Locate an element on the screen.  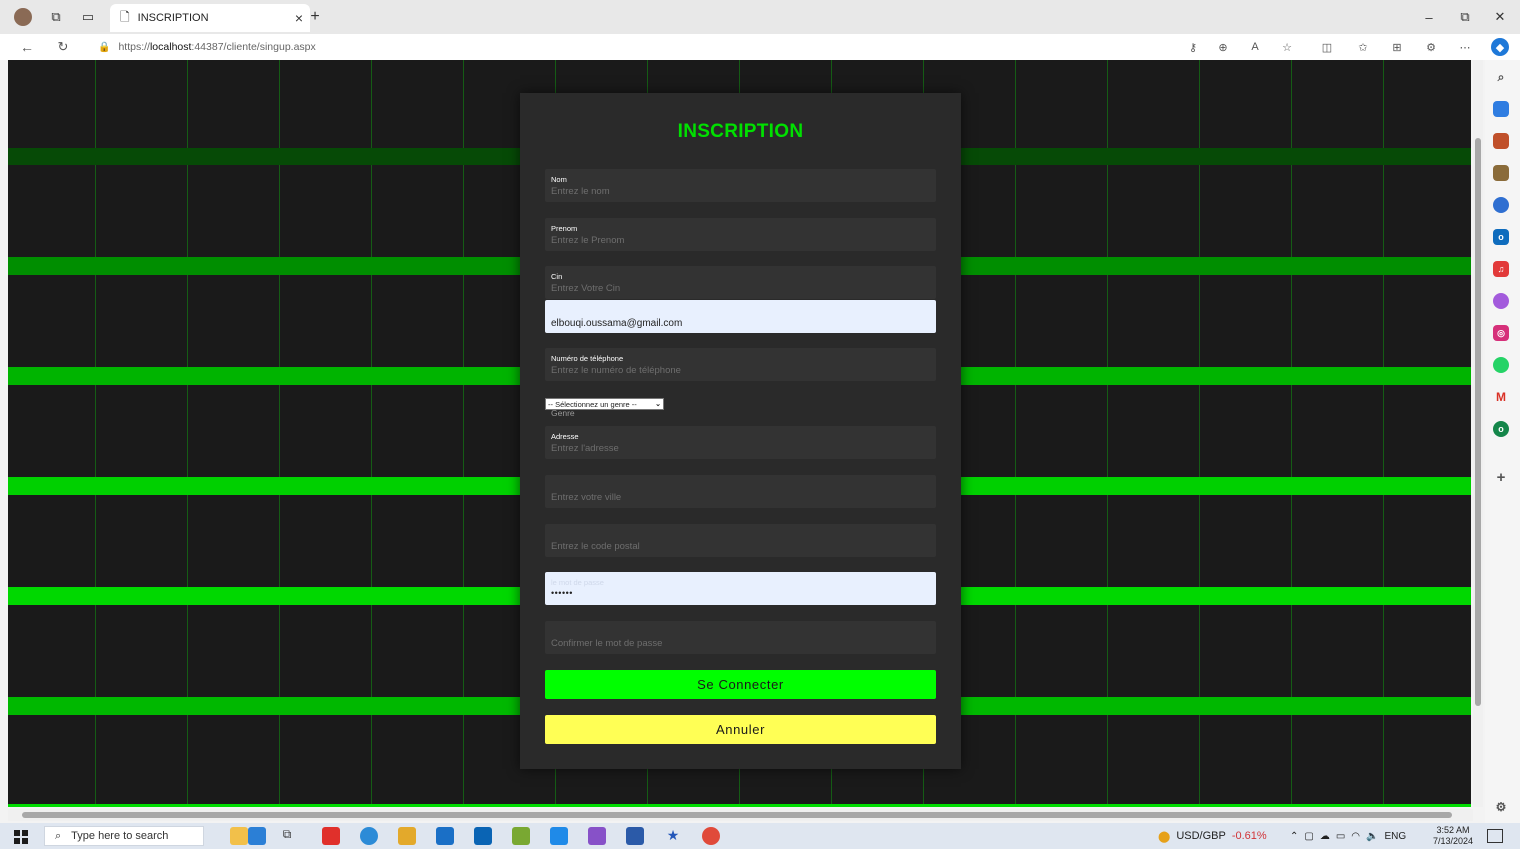
adresse-placeholder: Entrez l'adresse is located at coordinates (585, 448).